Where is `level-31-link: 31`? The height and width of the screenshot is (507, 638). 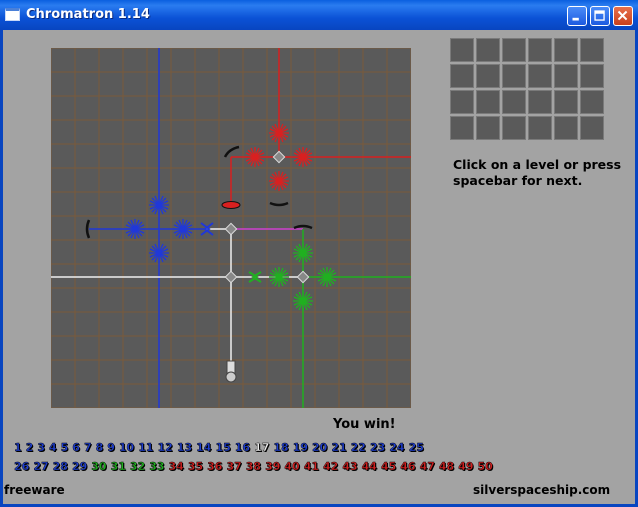
level-31-link: 31 is located at coordinates (118, 466).